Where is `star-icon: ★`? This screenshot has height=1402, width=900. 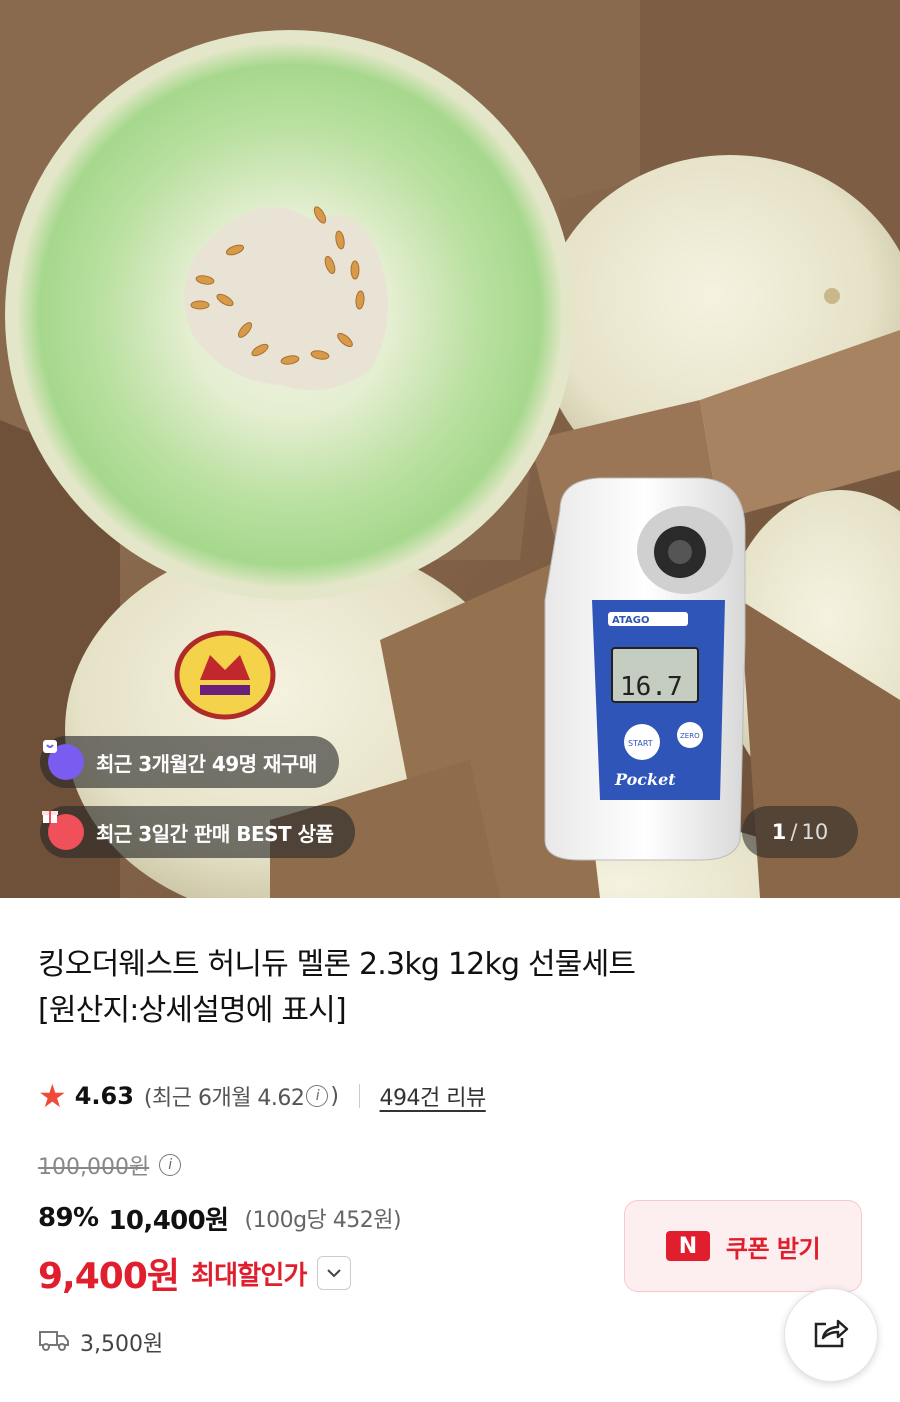 star-icon: ★ is located at coordinates (52, 1096).